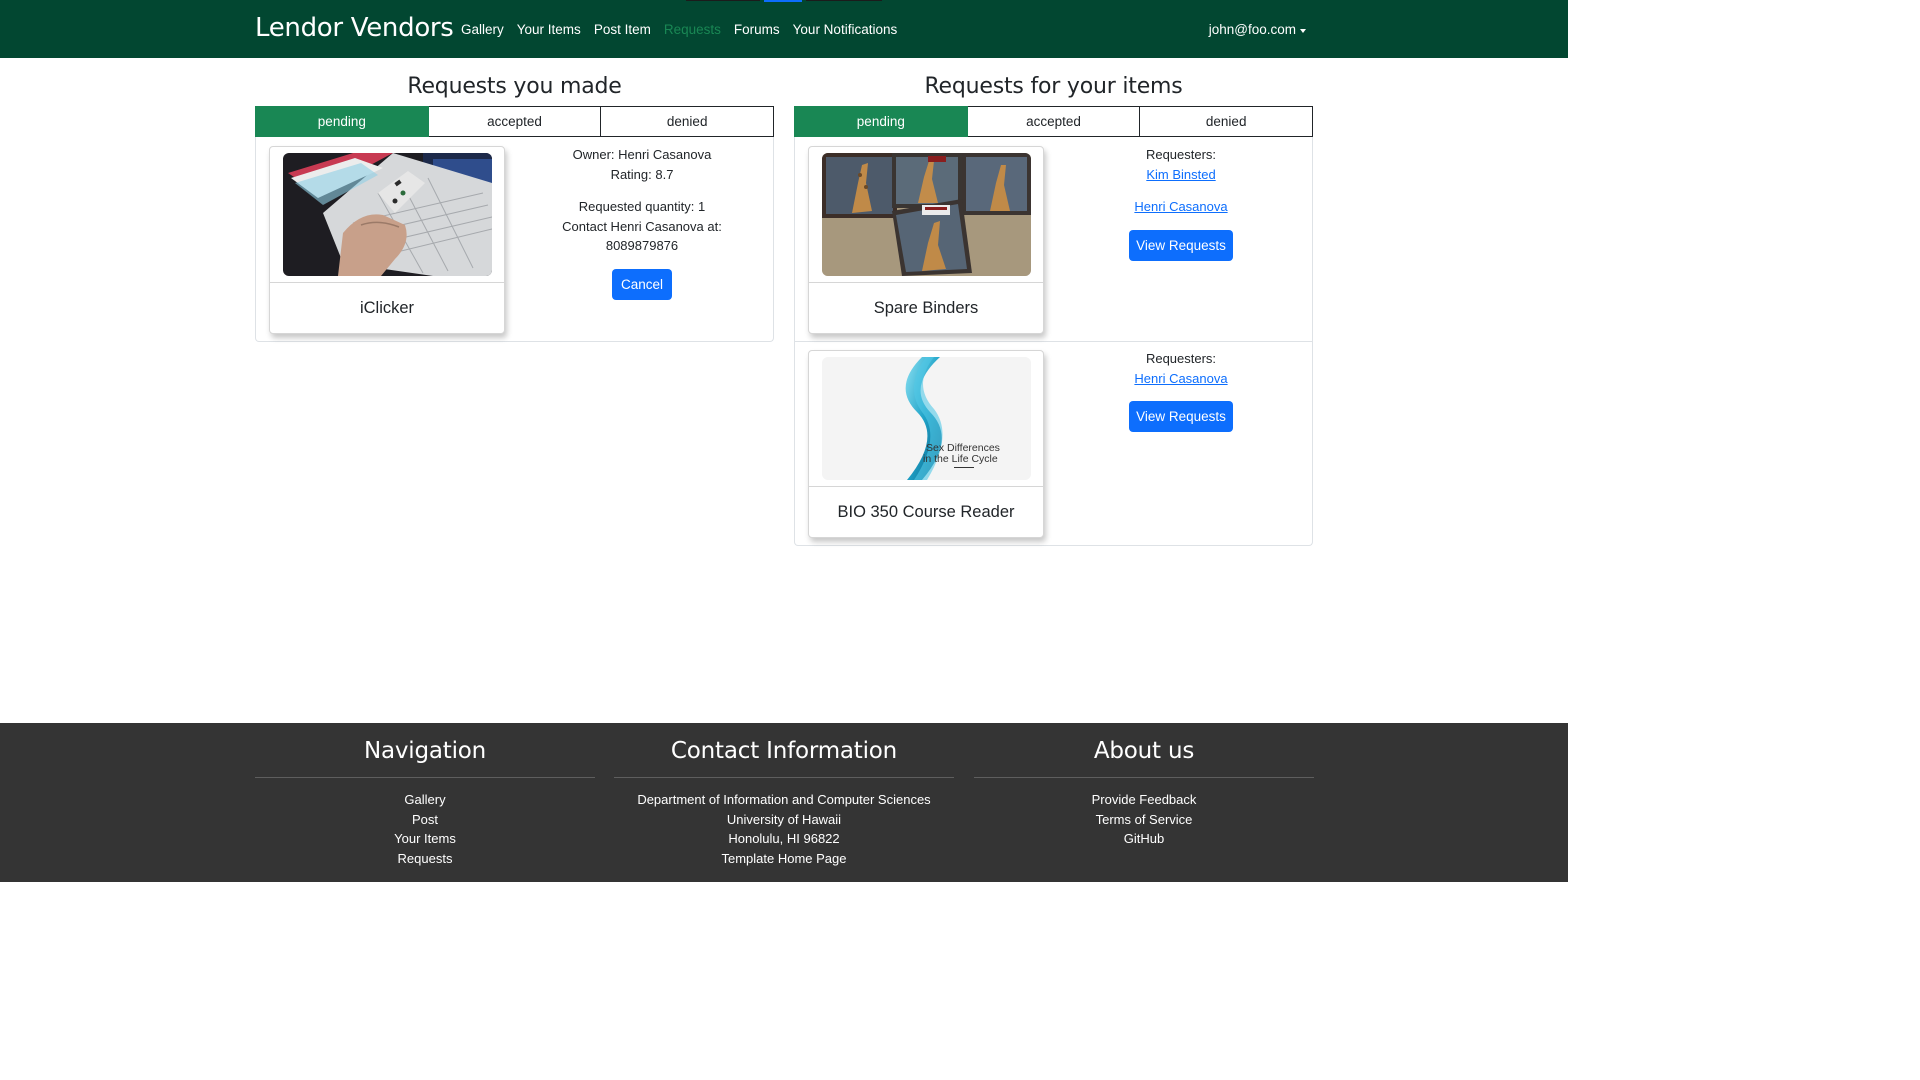 The height and width of the screenshot is (1080, 1920). I want to click on item-card-spare-binders: Spare Binders, so click(926, 240).